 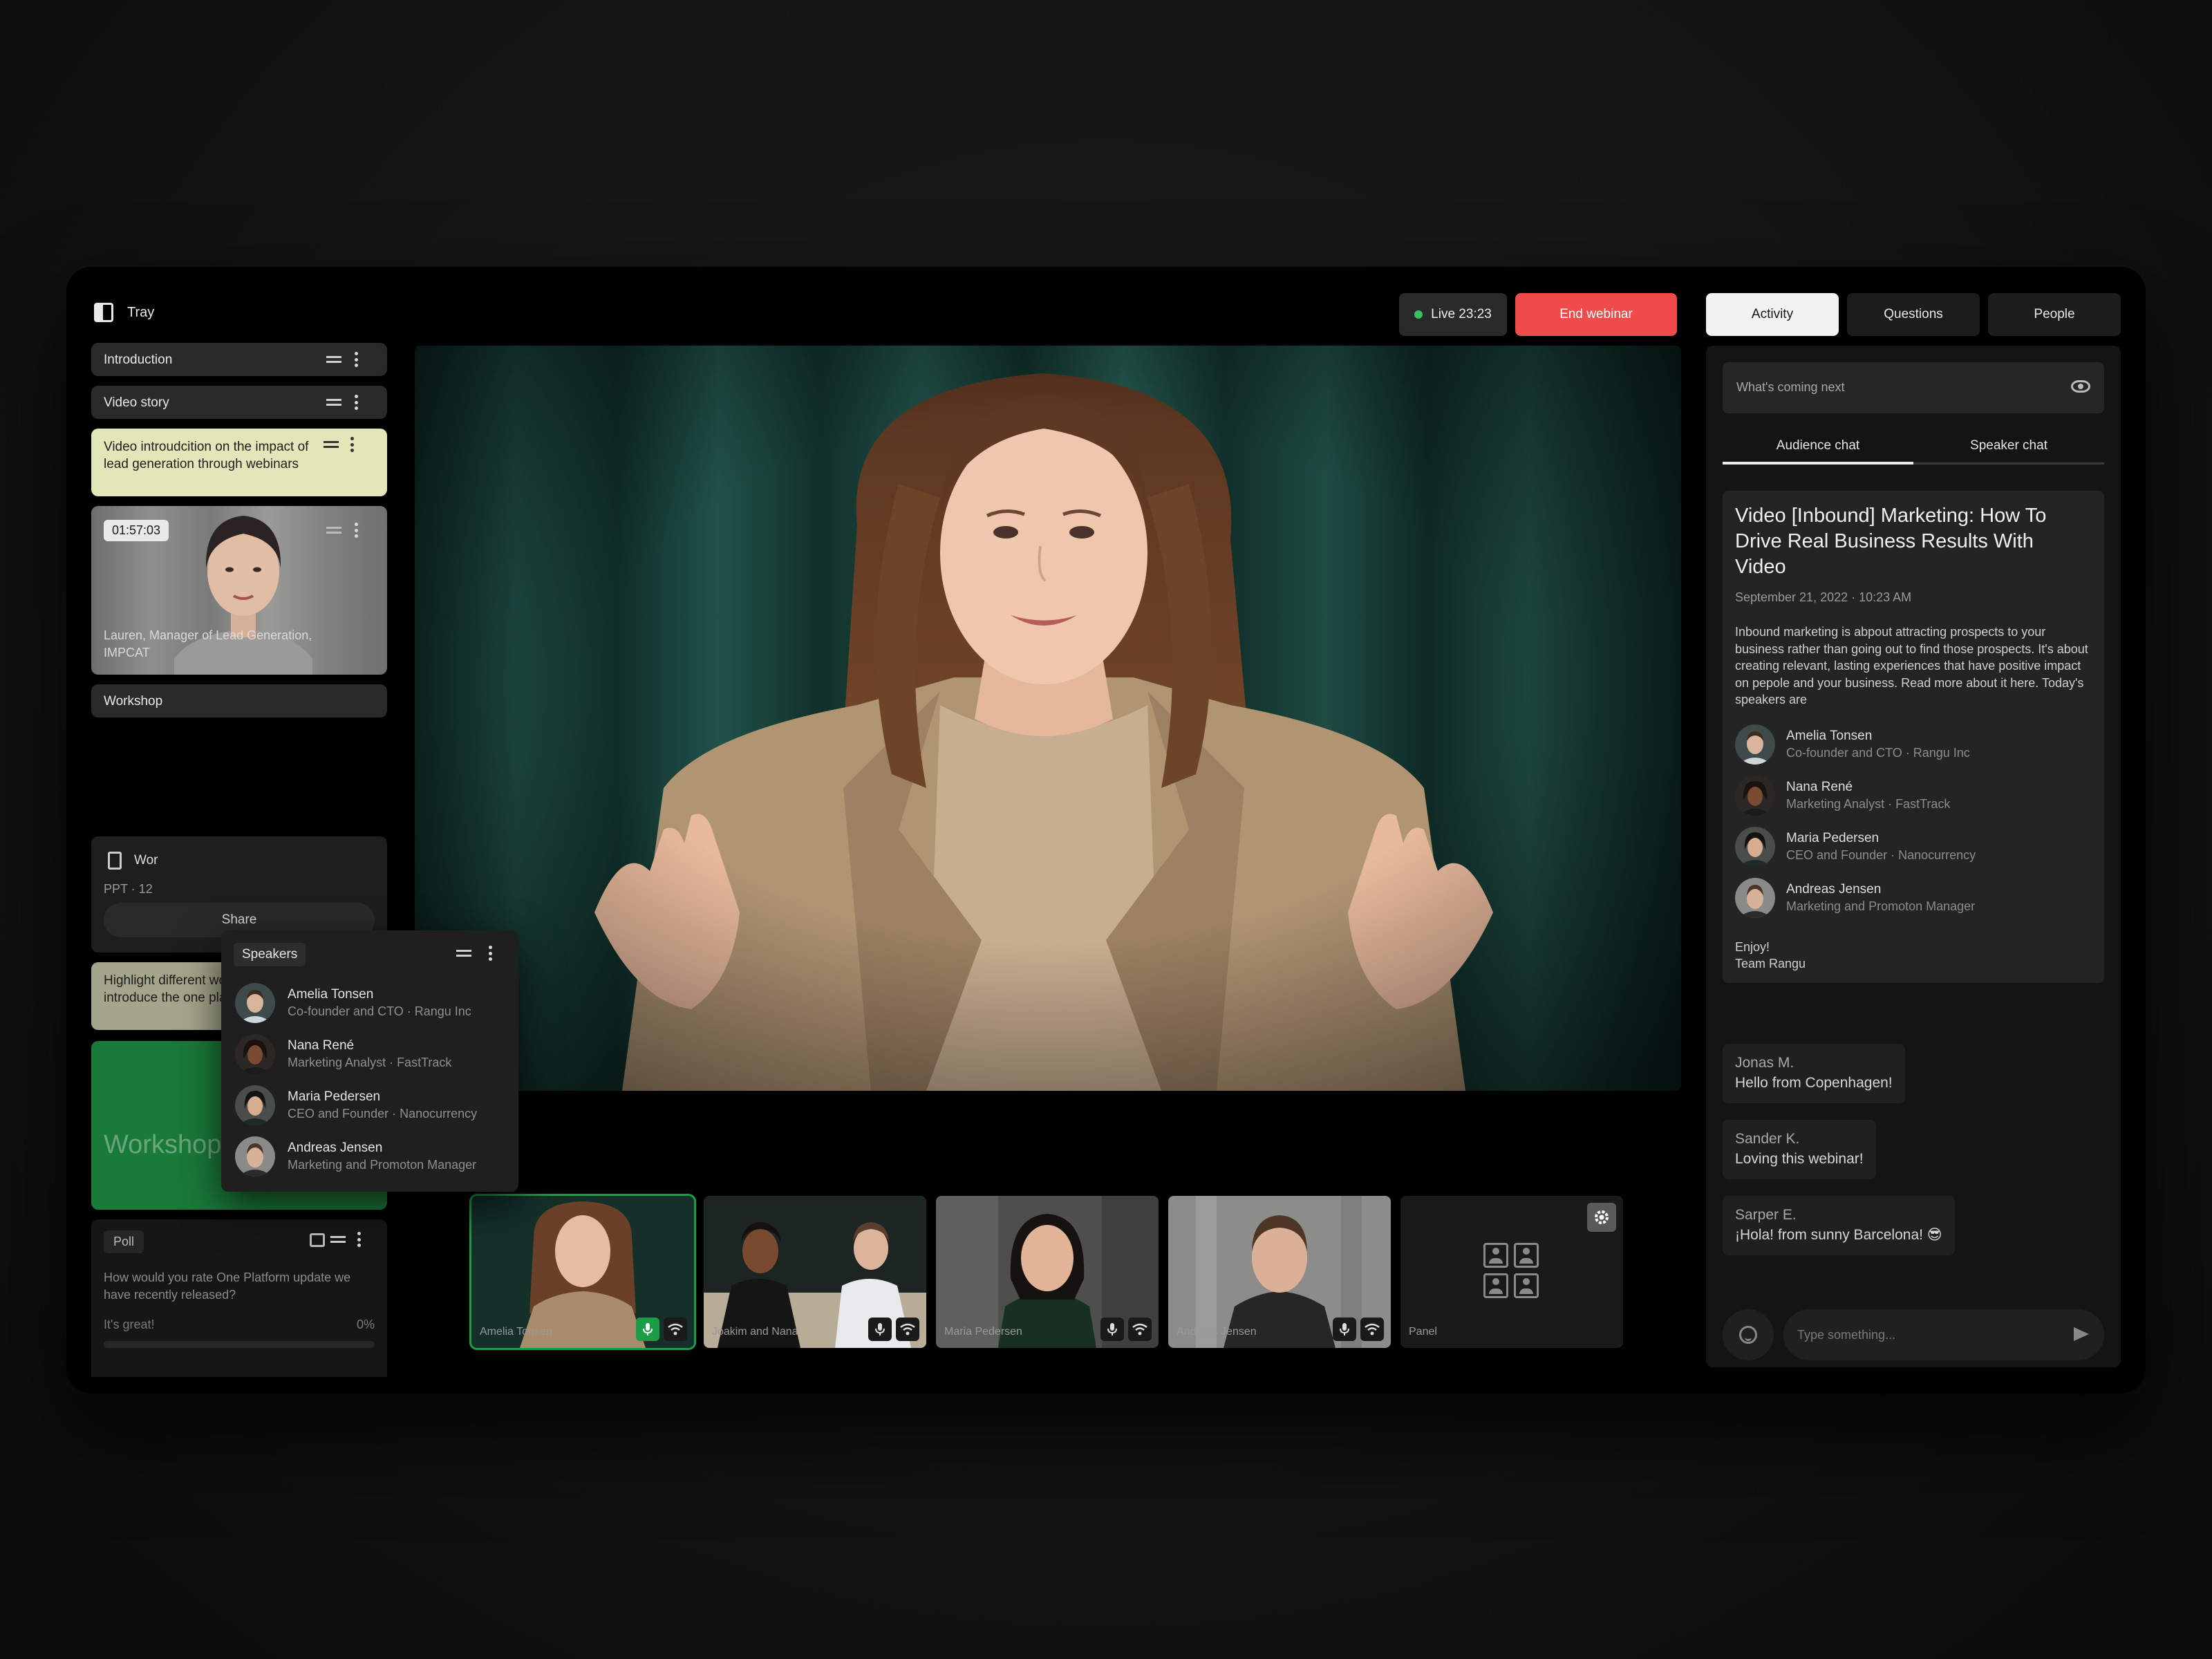 What do you see at coordinates (146, 861) in the screenshot?
I see `file-name: Wor` at bounding box center [146, 861].